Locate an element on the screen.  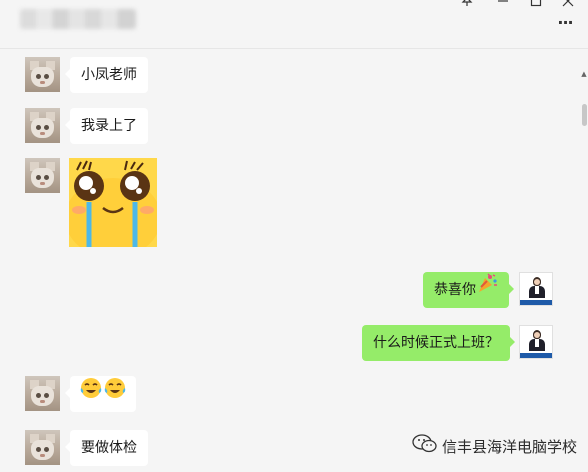
minimize-icon is located at coordinates (503, 7).